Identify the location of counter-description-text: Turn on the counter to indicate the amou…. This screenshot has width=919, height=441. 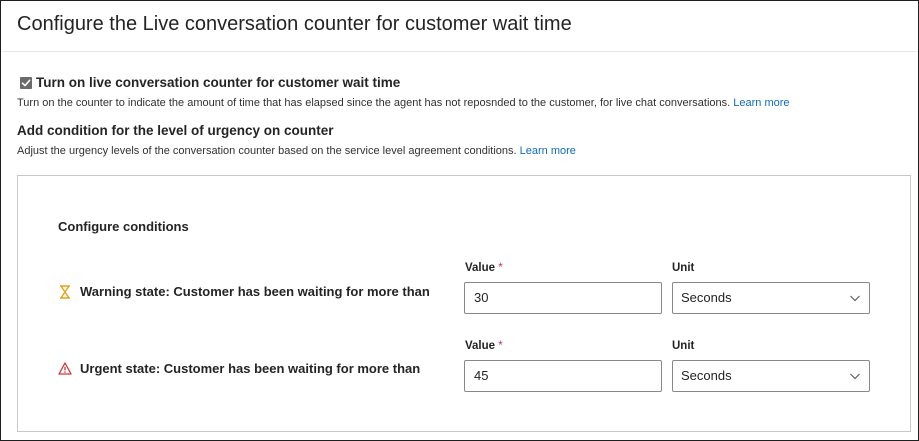
(374, 103).